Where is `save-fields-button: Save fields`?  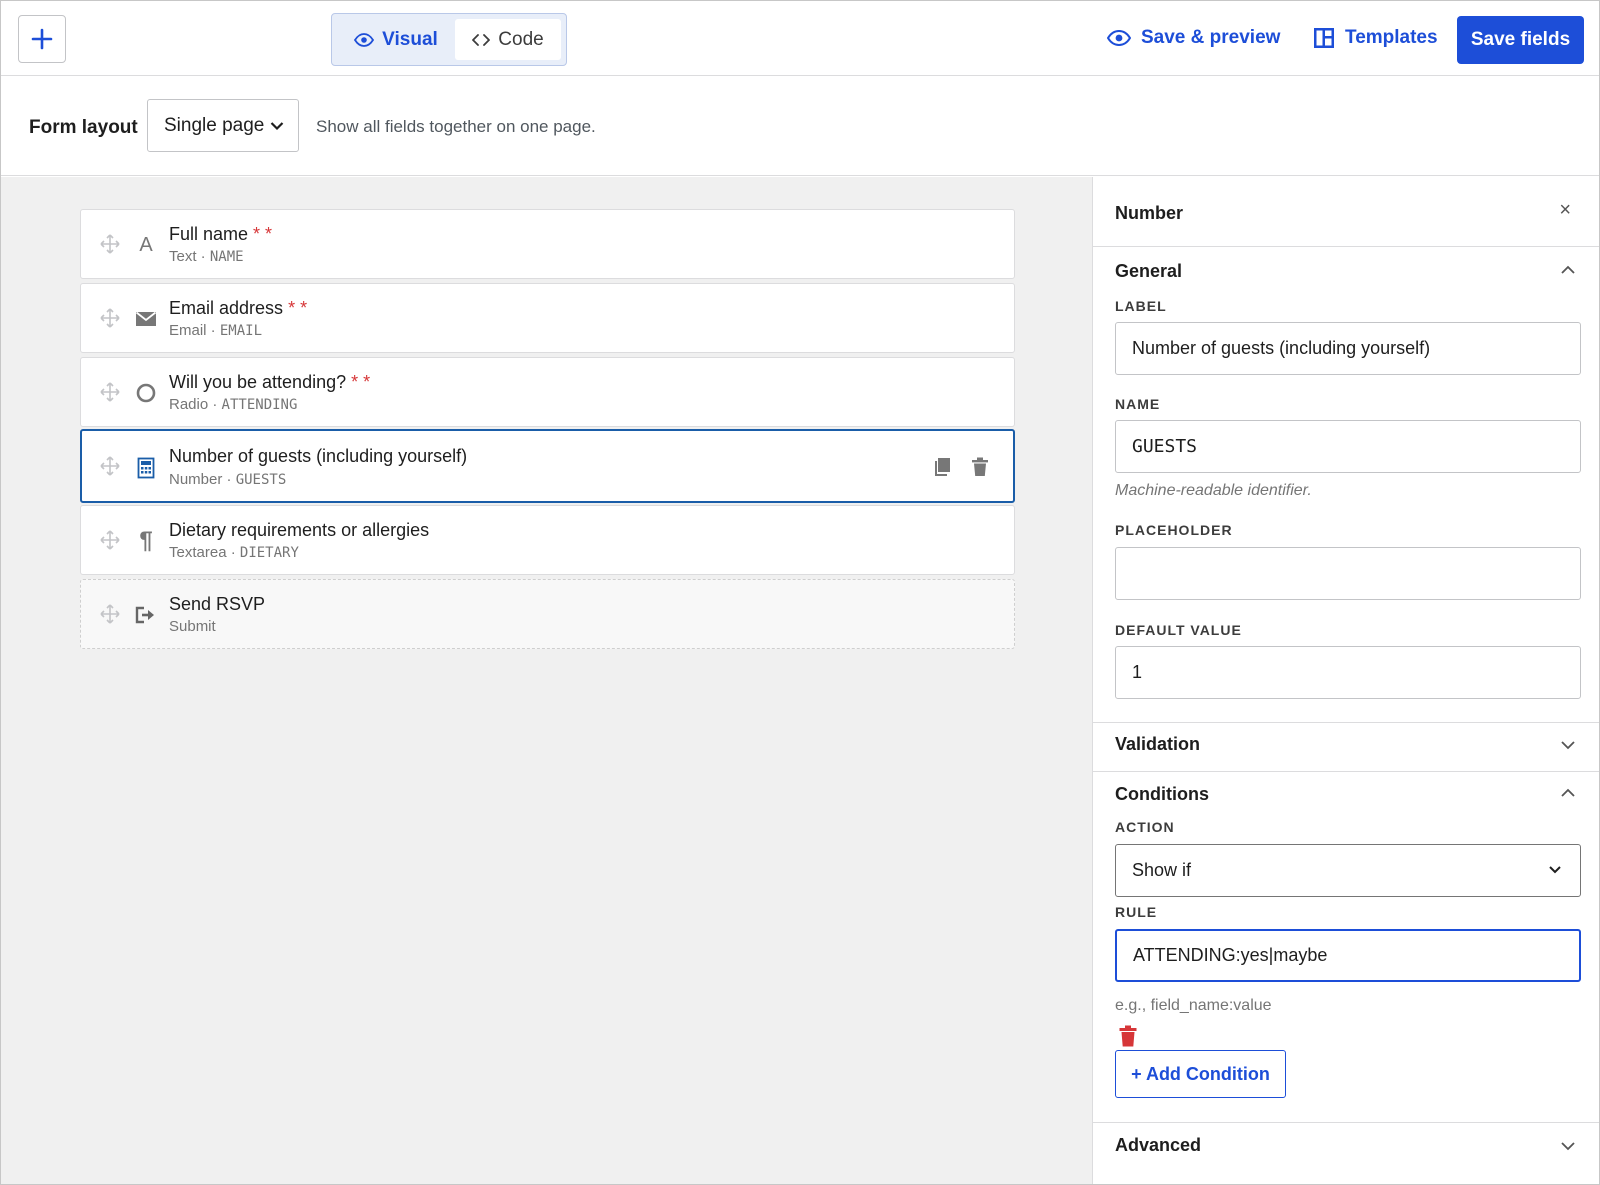 save-fields-button: Save fields is located at coordinates (1520, 40).